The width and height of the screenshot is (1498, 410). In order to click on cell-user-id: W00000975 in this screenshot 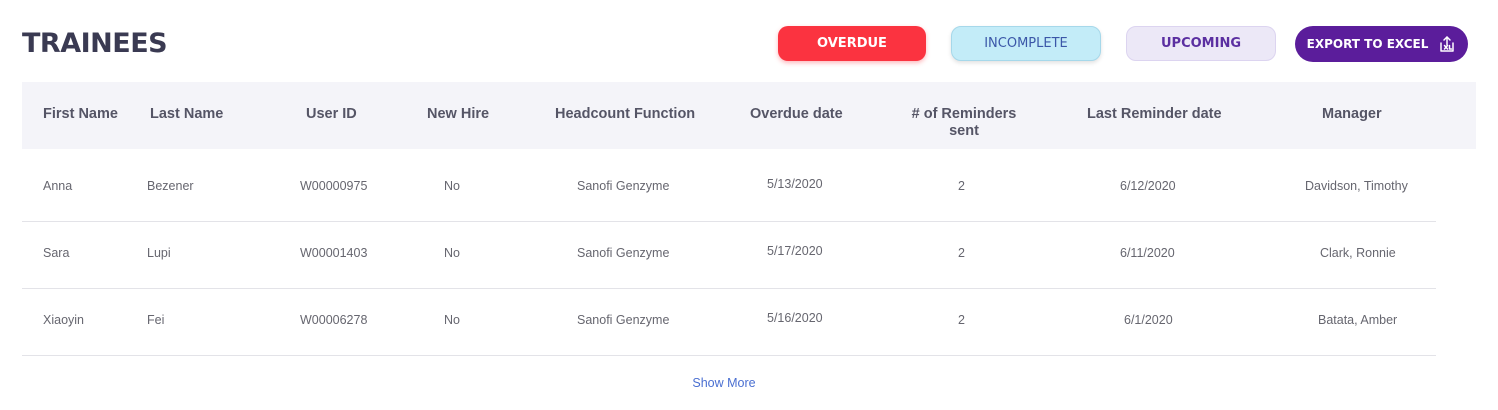, I will do `click(334, 186)`.